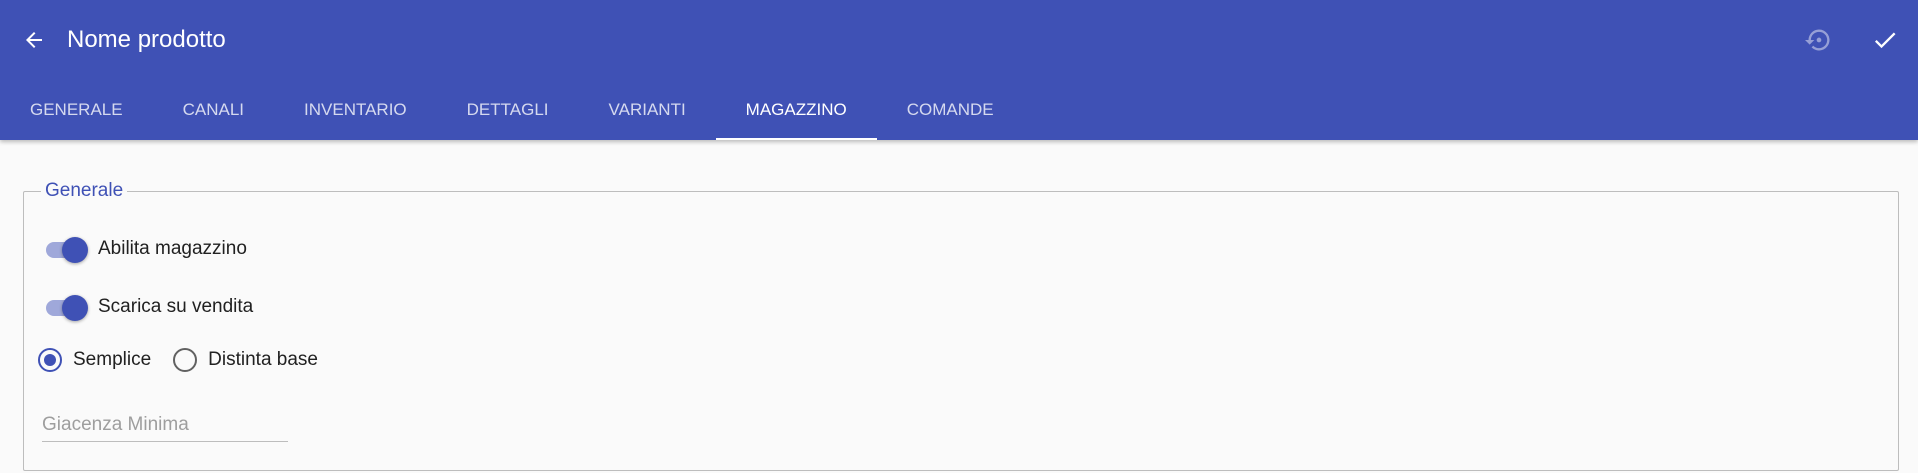 This screenshot has width=1918, height=473. I want to click on radio-distinta-base: Distinta base, so click(245, 360).